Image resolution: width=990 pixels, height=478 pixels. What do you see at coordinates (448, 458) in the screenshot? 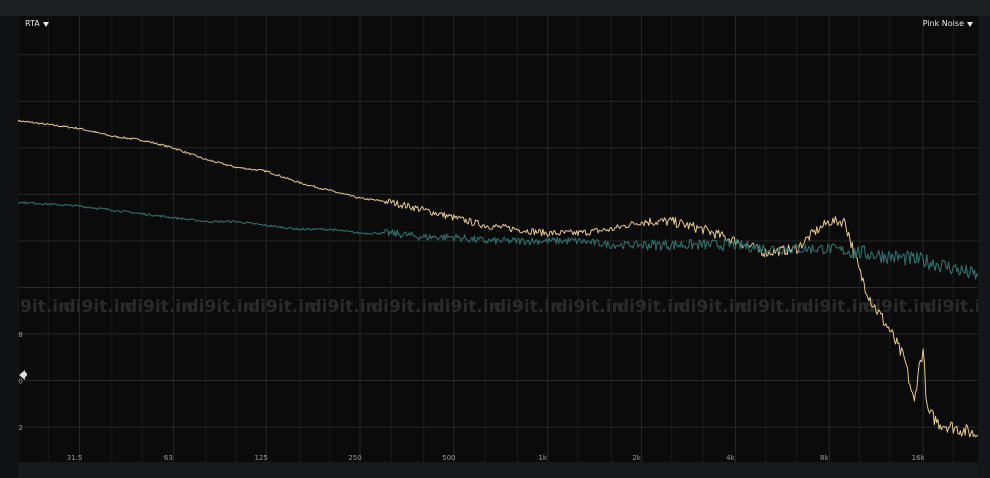
I see `x-tick-label: 500` at bounding box center [448, 458].